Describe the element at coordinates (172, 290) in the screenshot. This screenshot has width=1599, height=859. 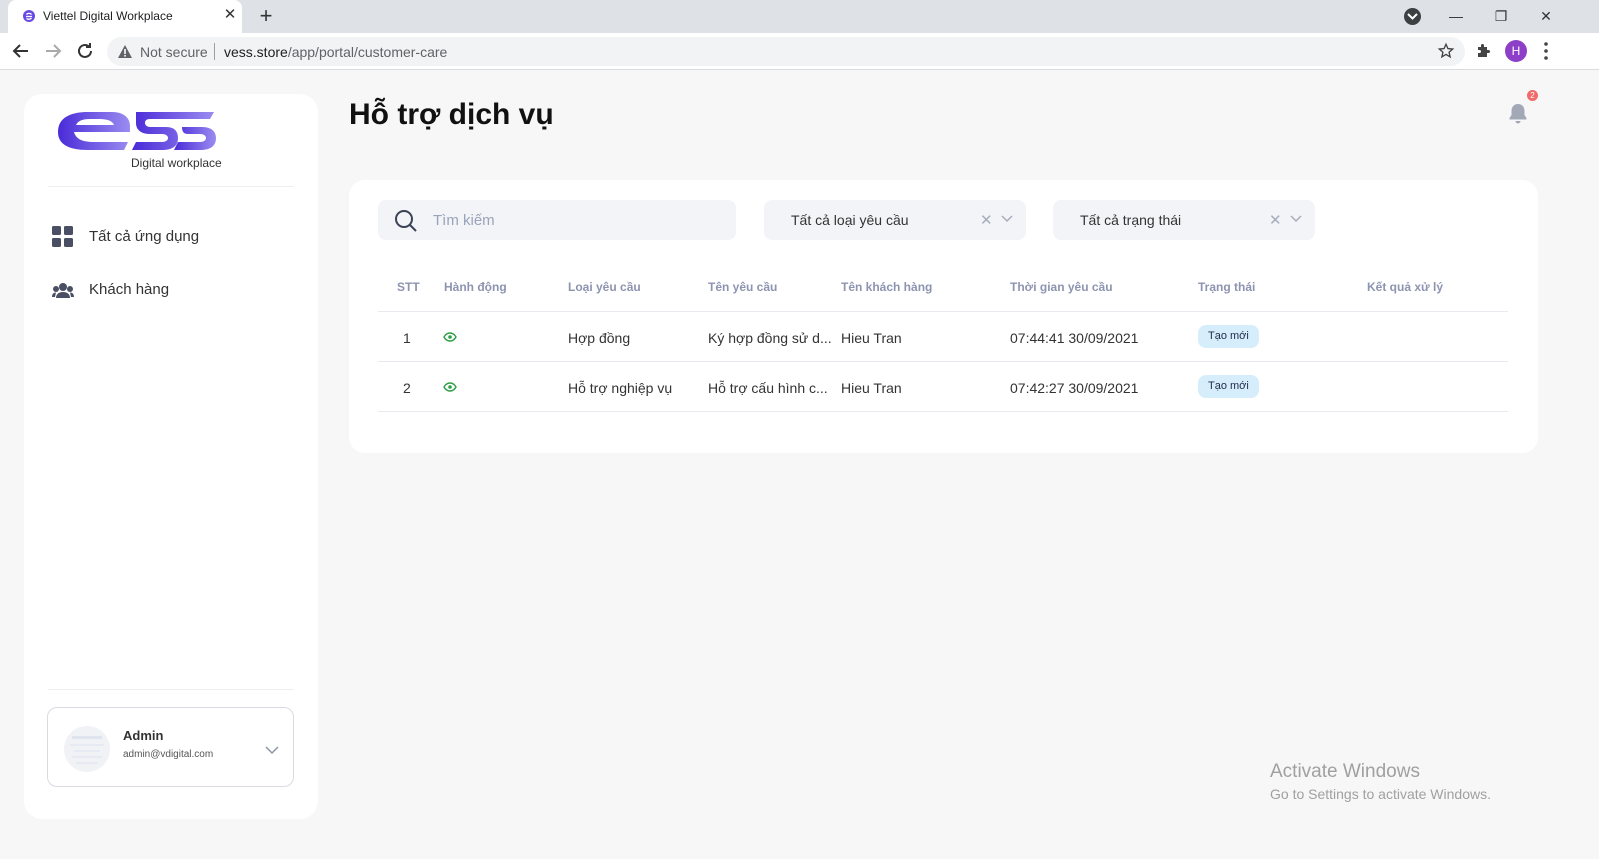
I see `sidebar-item-customers: Khách hàng` at that location.